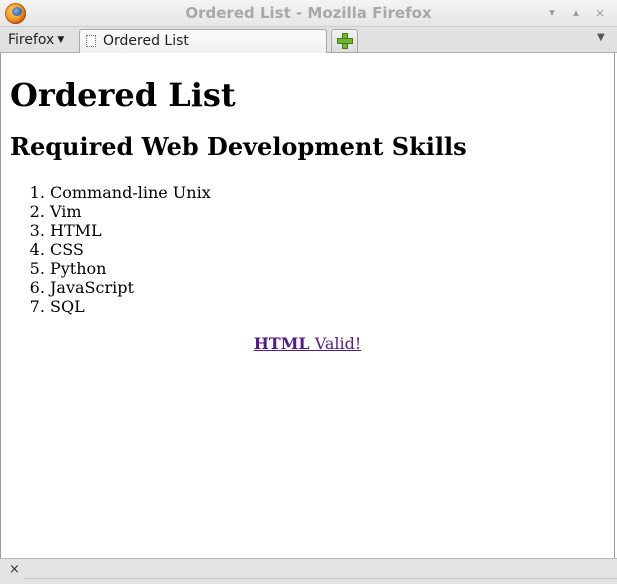 The image size is (617, 584). What do you see at coordinates (281, 343) in the screenshot?
I see `html-valid-bold: HTML` at bounding box center [281, 343].